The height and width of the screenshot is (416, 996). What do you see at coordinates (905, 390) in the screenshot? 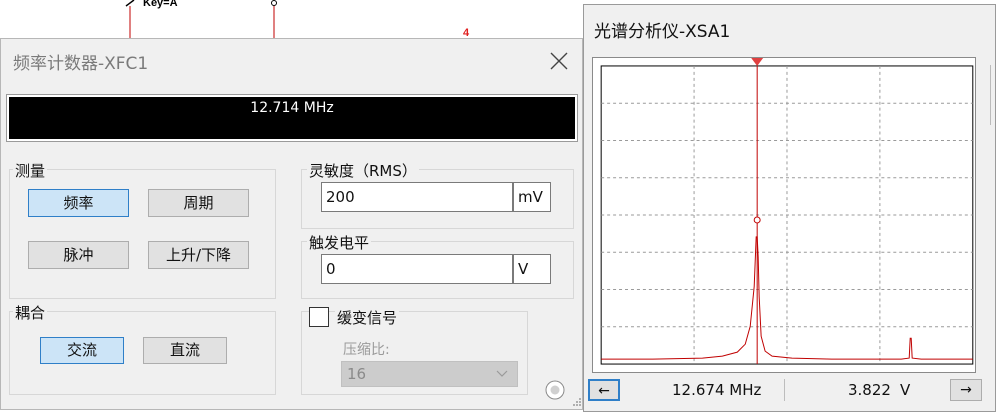
I see `cursor-amplitude-unit: V` at bounding box center [905, 390].